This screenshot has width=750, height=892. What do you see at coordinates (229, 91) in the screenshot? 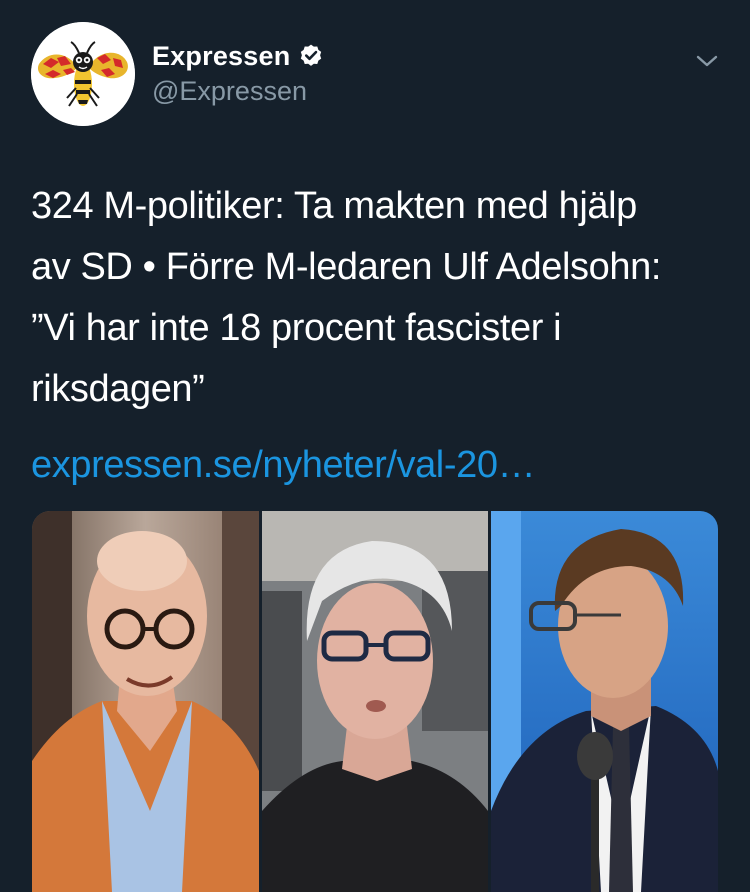
I see `account-handle: @Expressen` at bounding box center [229, 91].